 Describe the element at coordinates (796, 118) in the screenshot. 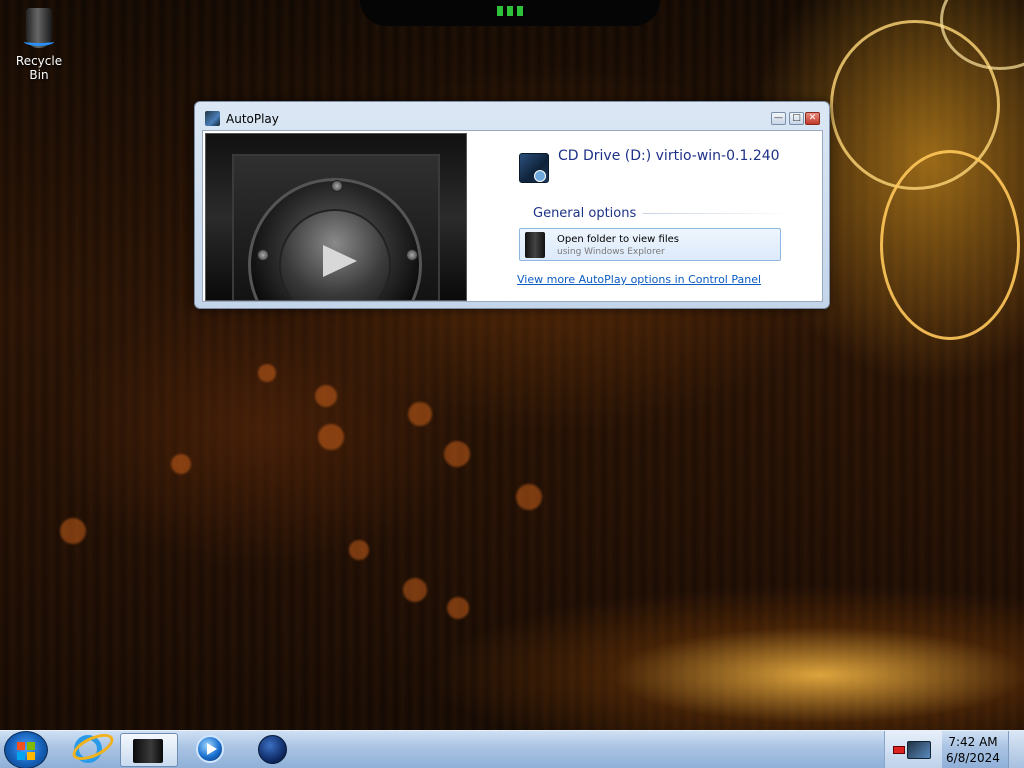

I see `maximize-button: □` at that location.